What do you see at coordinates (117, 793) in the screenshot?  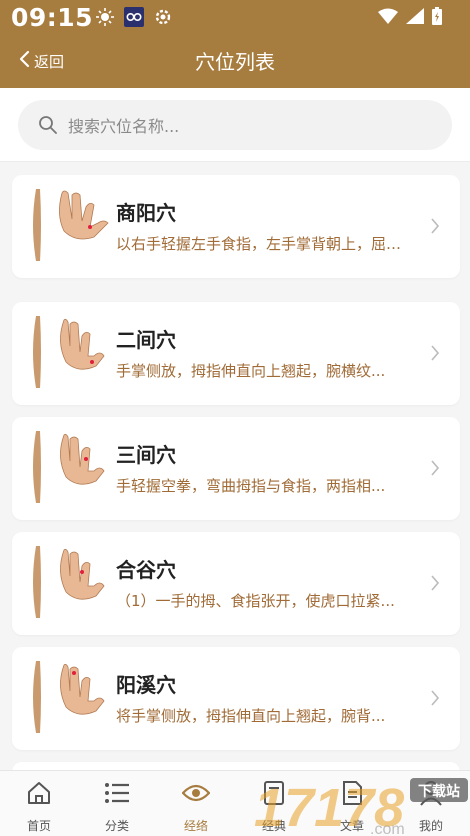 I see `list-icon` at bounding box center [117, 793].